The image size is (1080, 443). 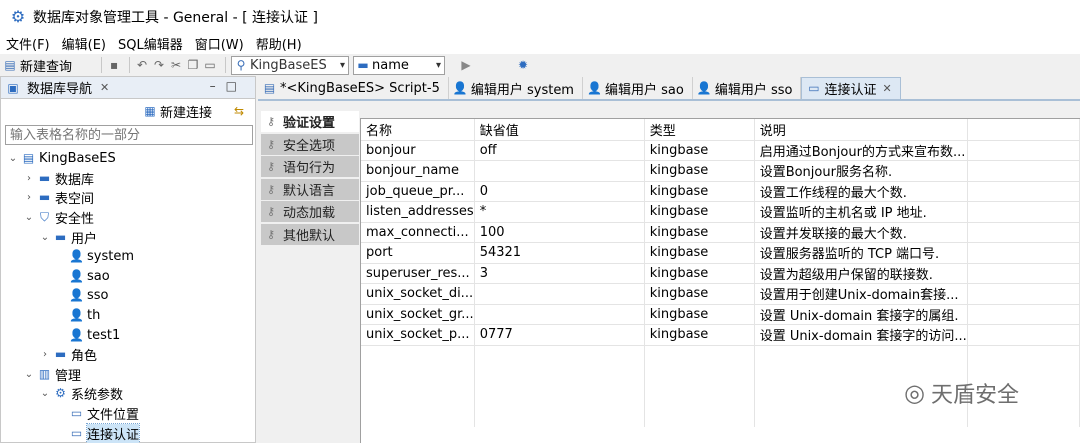 I want to click on paste-icon: ▭, so click(x=210, y=65).